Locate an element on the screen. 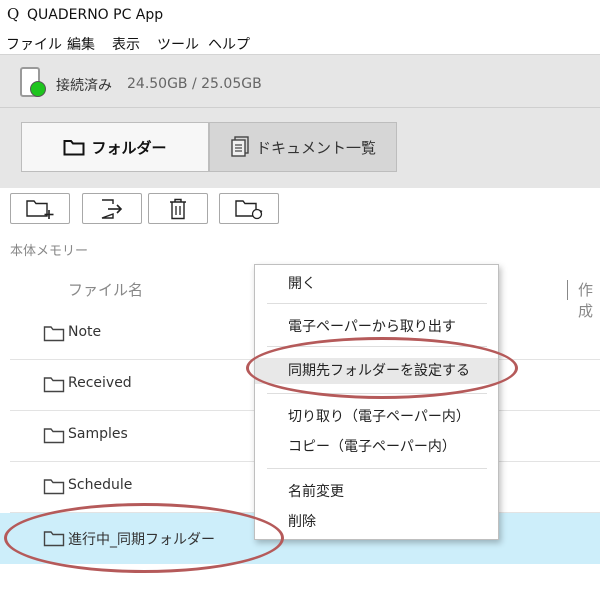 The height and width of the screenshot is (600, 600). tab-folders: フォルダー is located at coordinates (115, 147).